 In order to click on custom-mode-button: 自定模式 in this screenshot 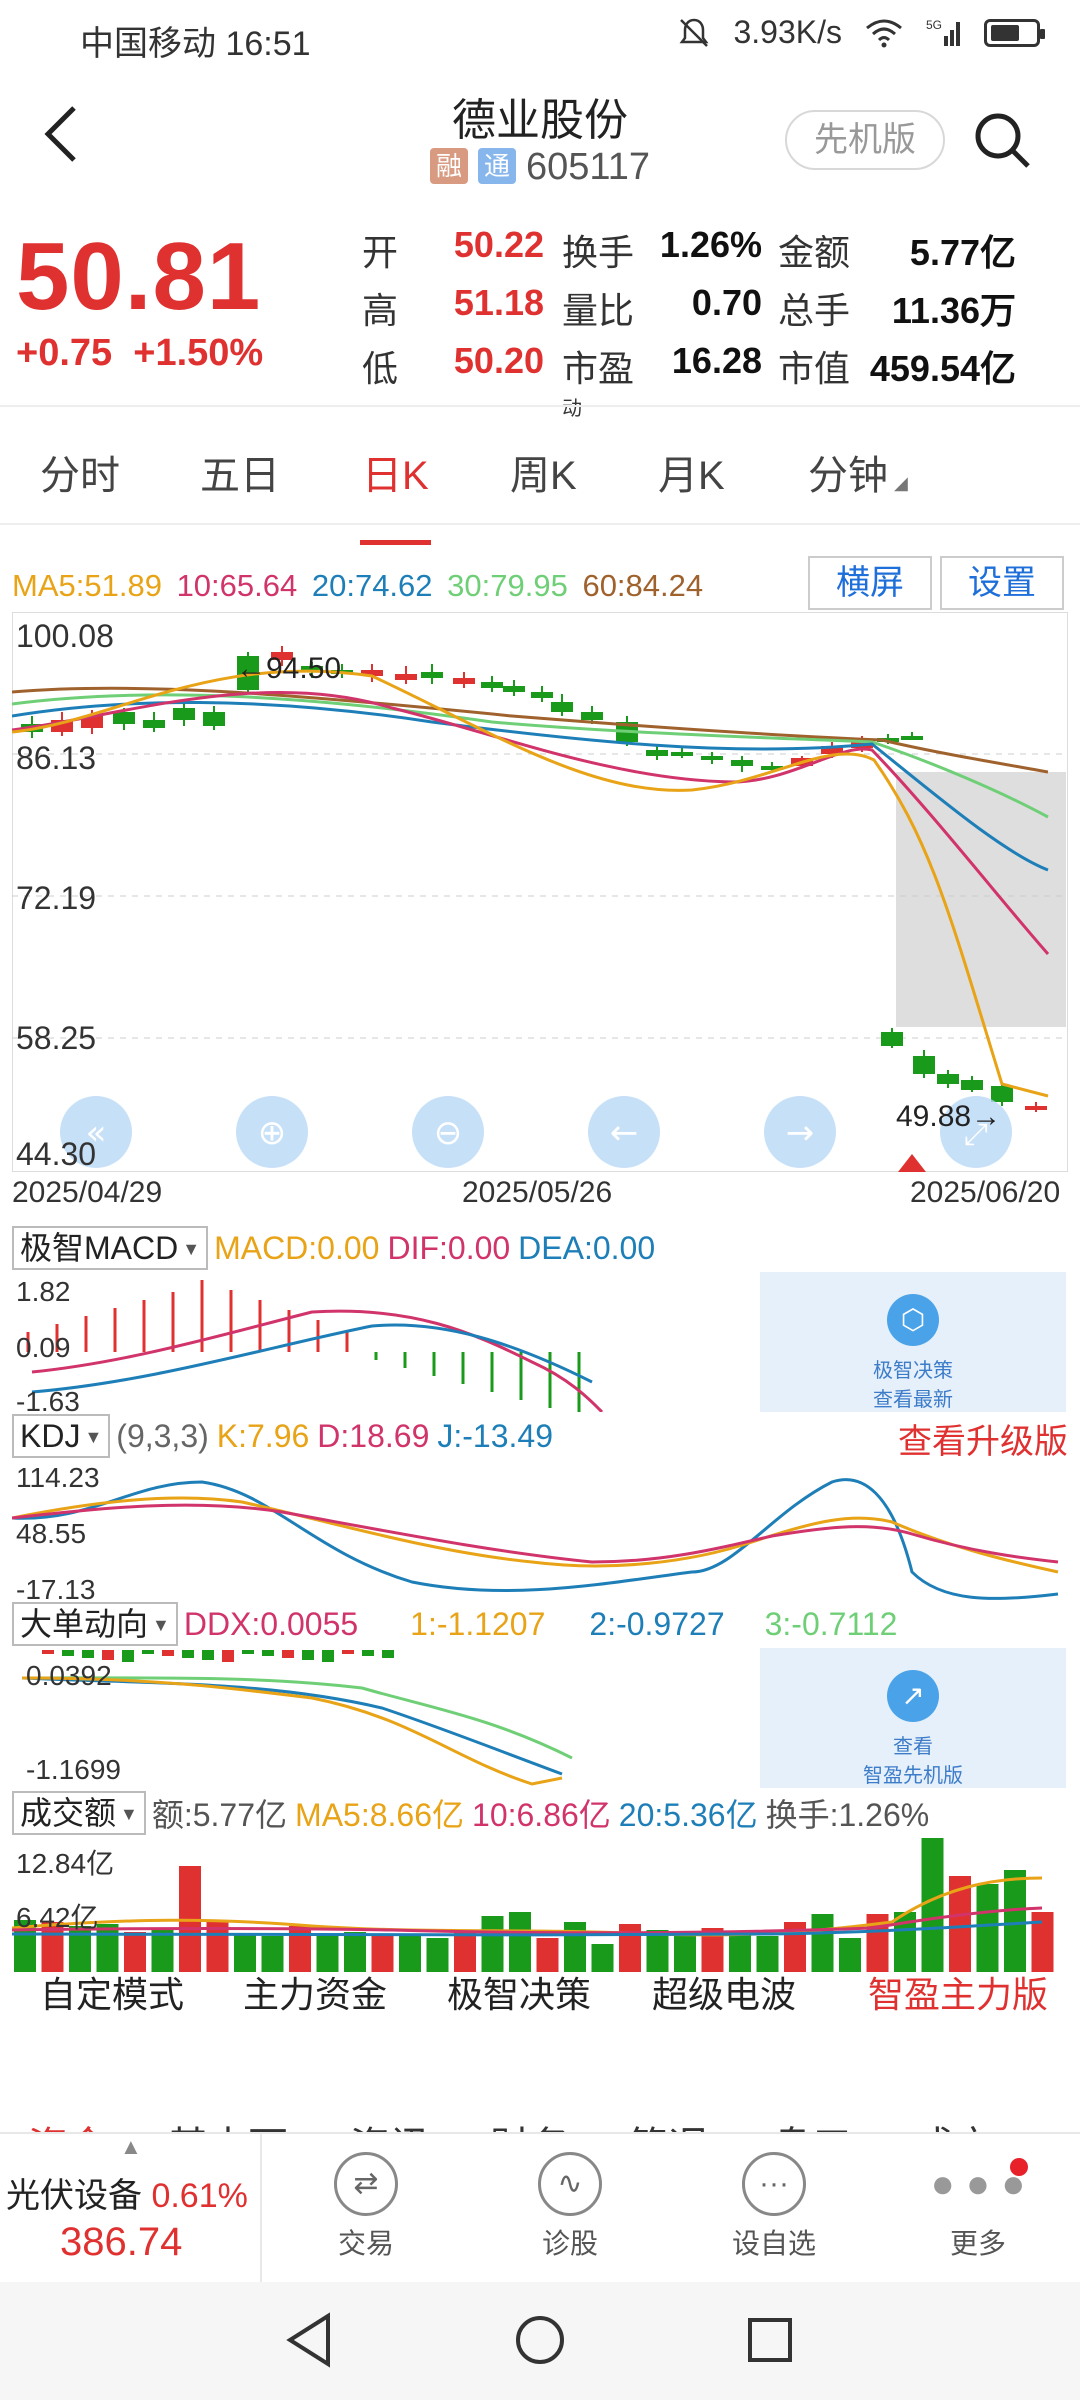, I will do `click(112, 1992)`.